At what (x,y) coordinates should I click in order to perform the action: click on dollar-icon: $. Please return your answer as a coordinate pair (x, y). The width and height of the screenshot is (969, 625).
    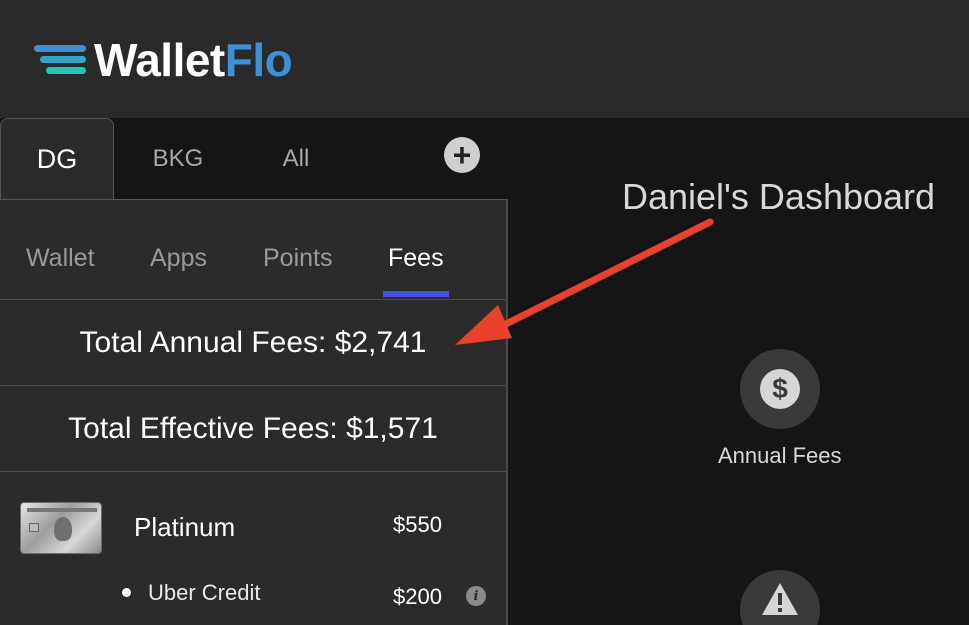
    Looking at the image, I should click on (780, 389).